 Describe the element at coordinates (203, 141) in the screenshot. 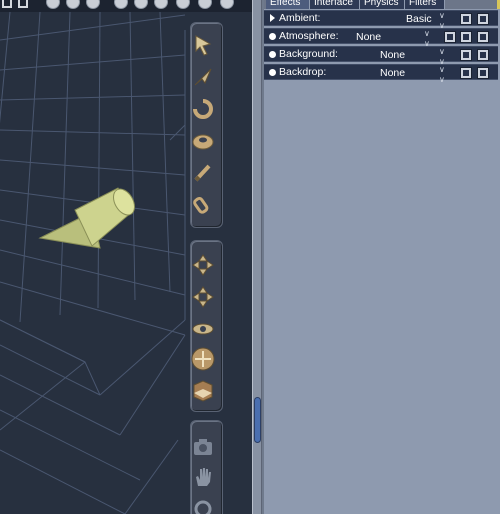

I see `torus-icon` at that location.